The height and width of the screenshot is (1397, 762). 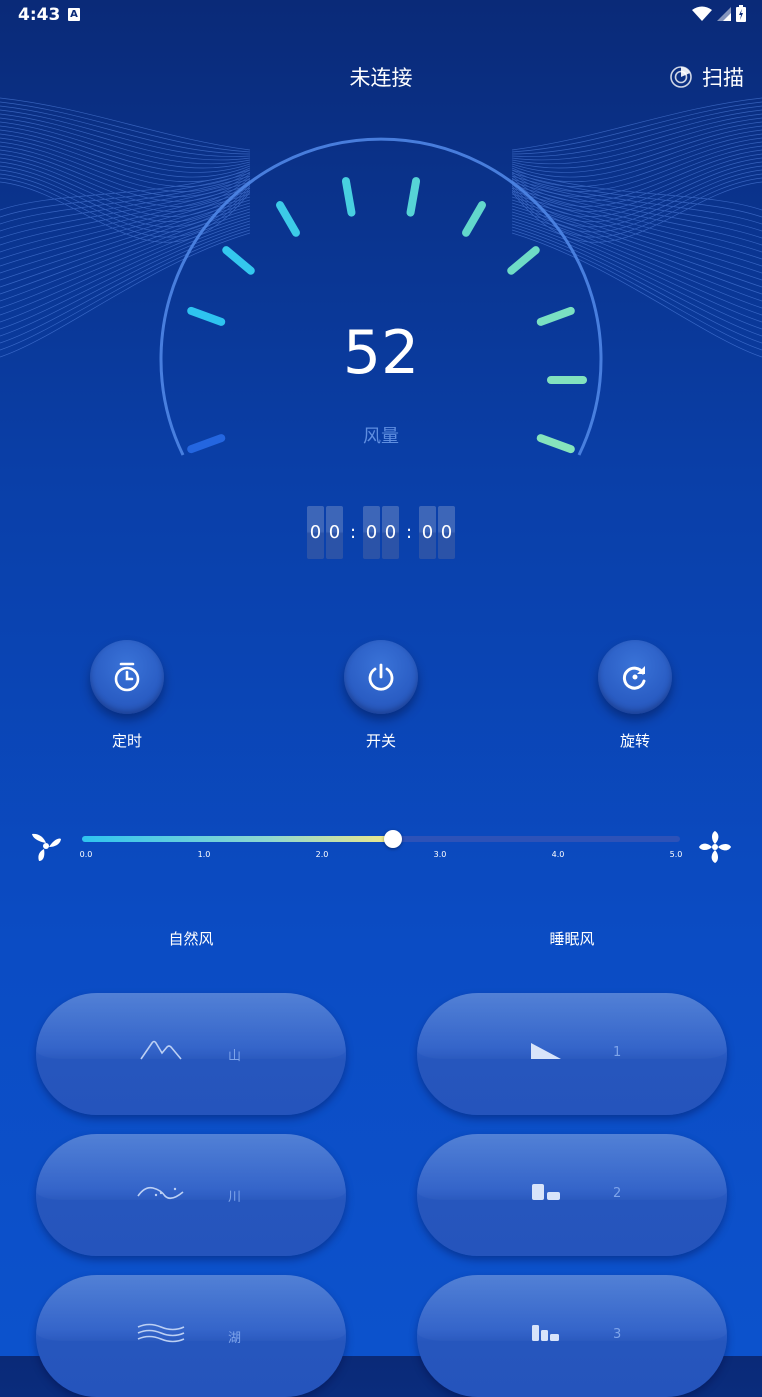 What do you see at coordinates (617, 1334) in the screenshot?
I see `mode-label: 3` at bounding box center [617, 1334].